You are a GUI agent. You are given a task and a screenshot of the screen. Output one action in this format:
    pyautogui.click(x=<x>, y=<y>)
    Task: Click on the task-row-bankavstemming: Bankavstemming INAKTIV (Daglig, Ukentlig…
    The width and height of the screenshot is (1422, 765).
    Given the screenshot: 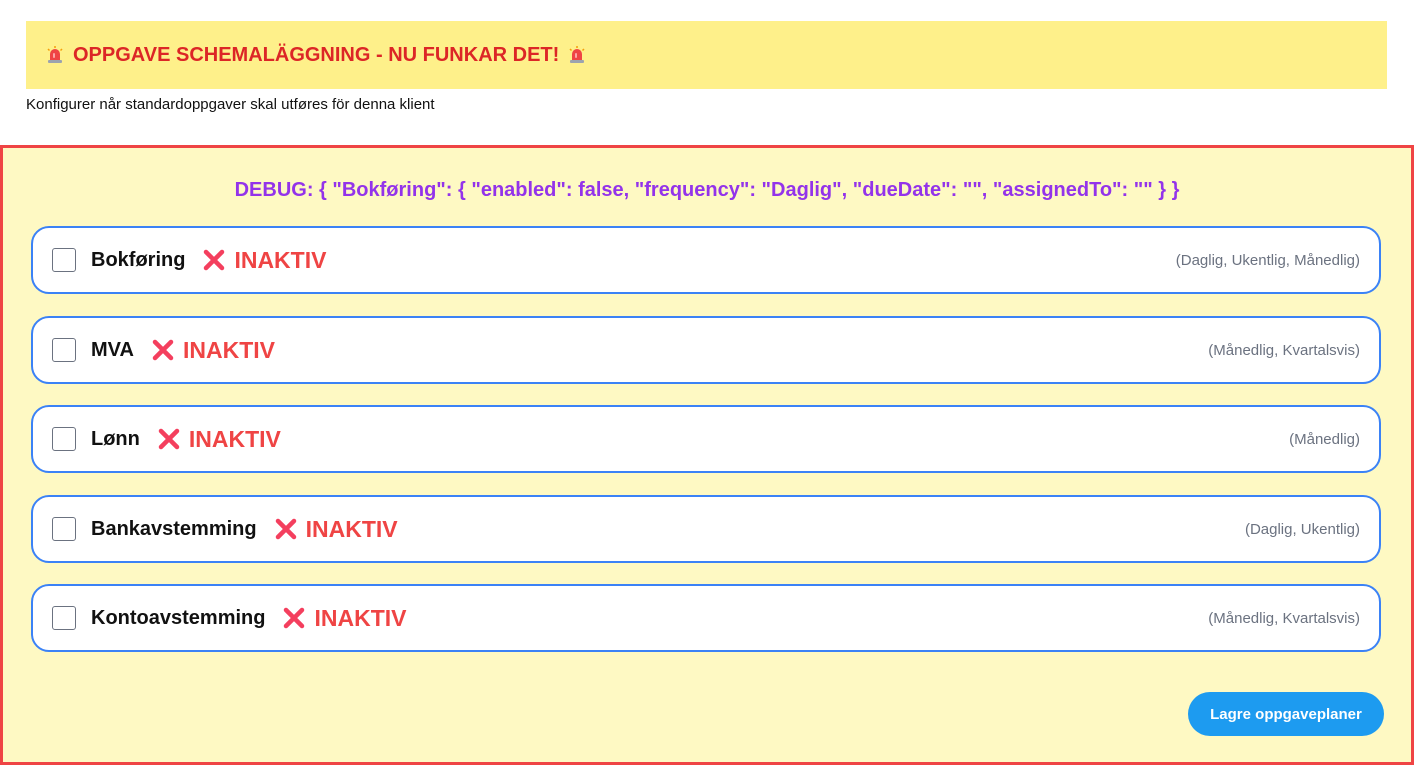 What is the action you would take?
    pyautogui.click(x=706, y=529)
    